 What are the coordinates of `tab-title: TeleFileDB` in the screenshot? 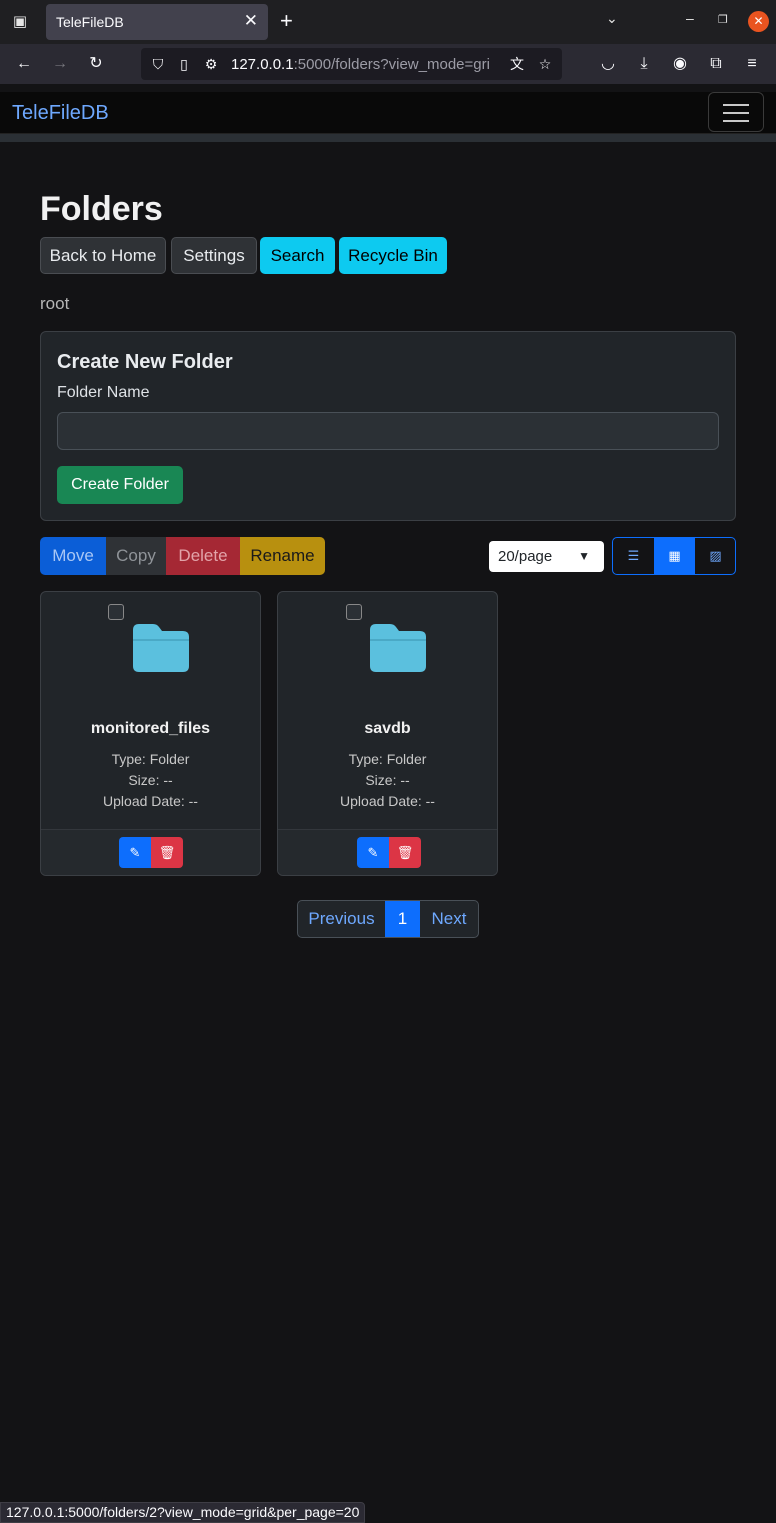 It's located at (90, 22).